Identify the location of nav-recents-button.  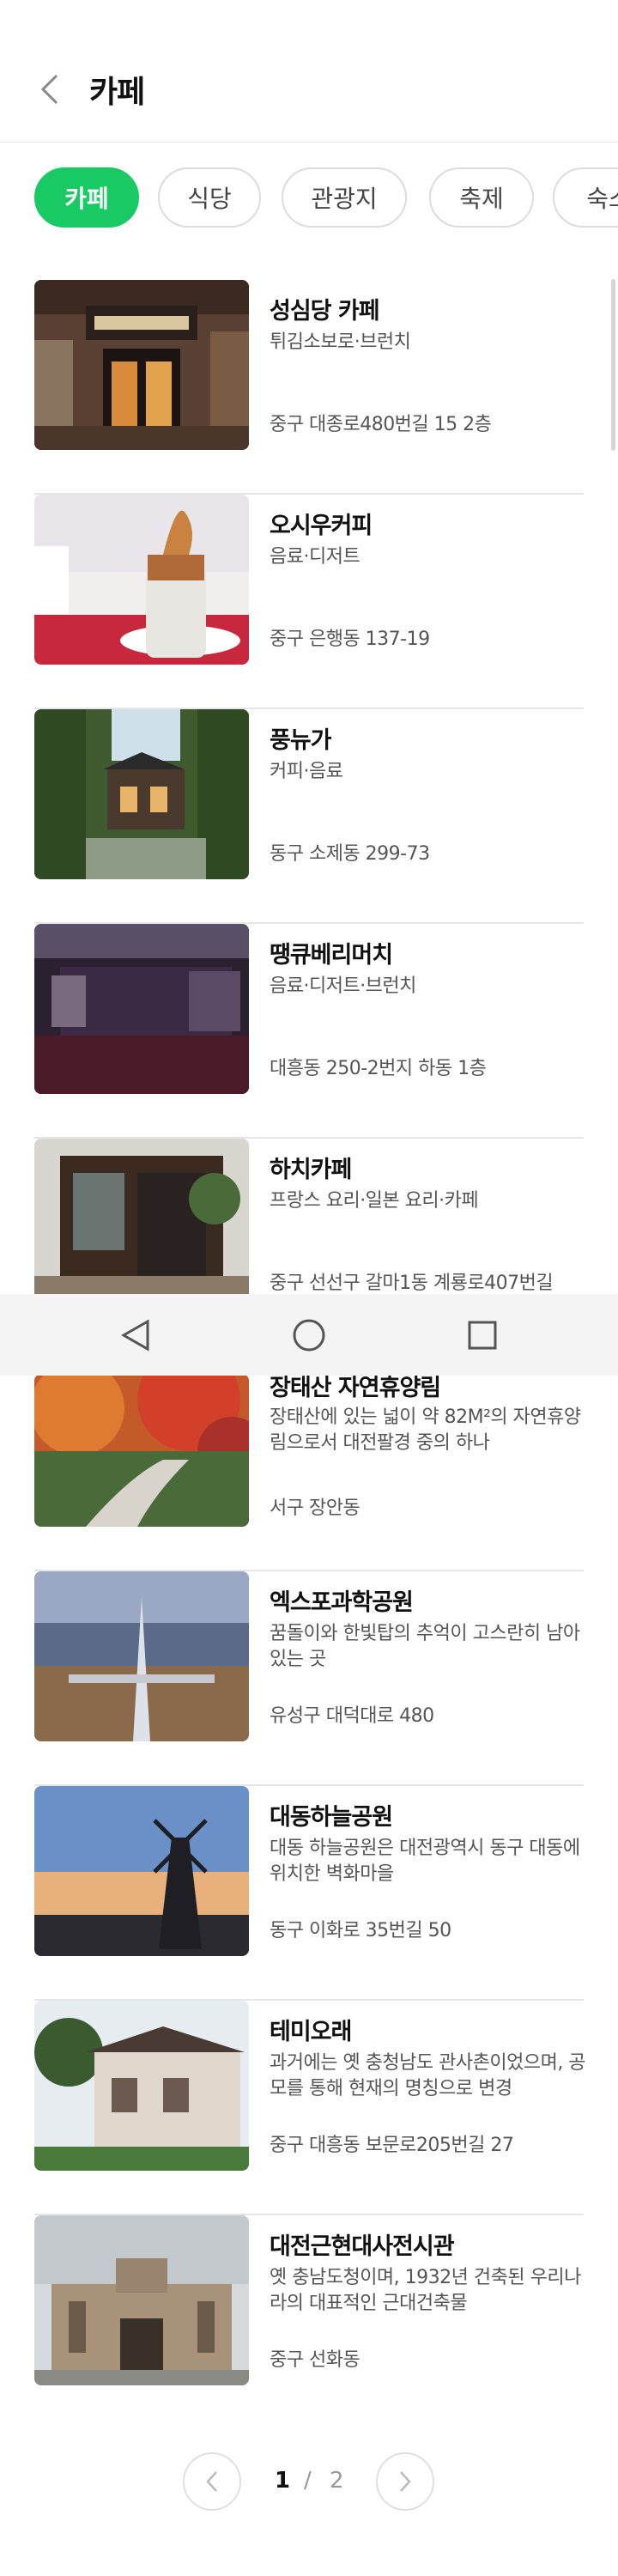
(482, 1335).